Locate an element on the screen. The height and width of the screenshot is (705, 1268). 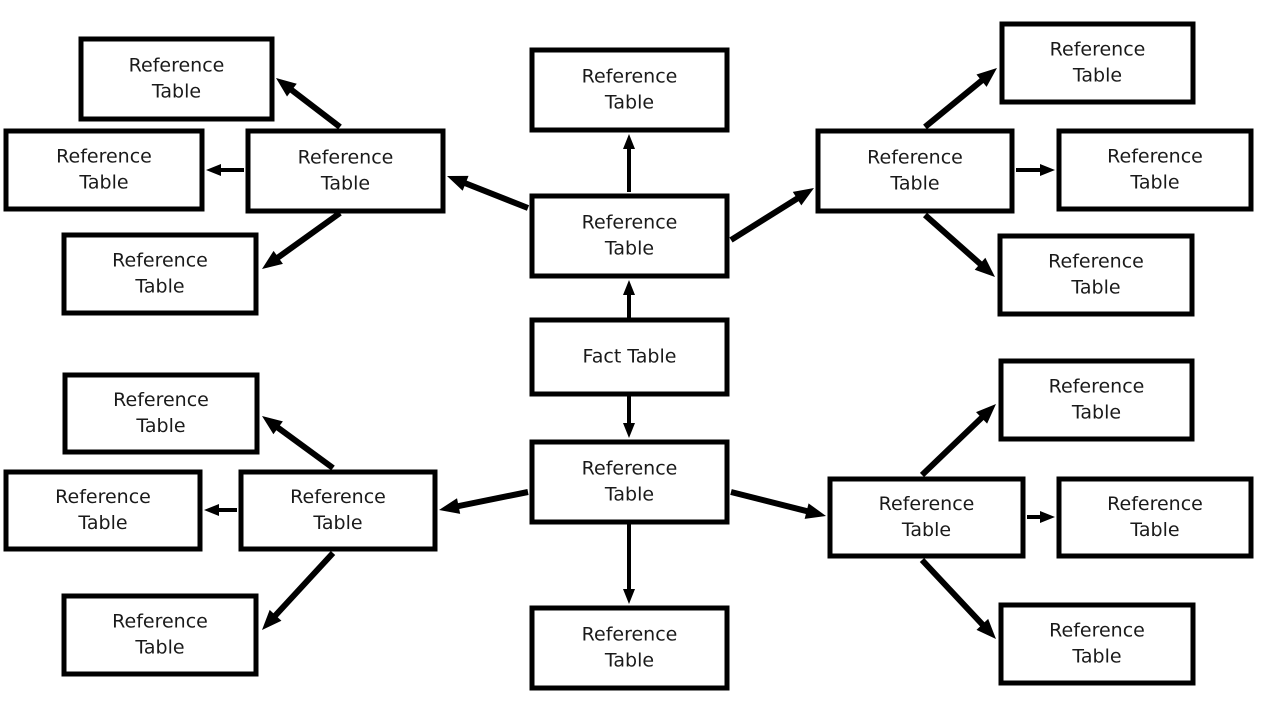
node-label: Fact Table is located at coordinates (630, 357).